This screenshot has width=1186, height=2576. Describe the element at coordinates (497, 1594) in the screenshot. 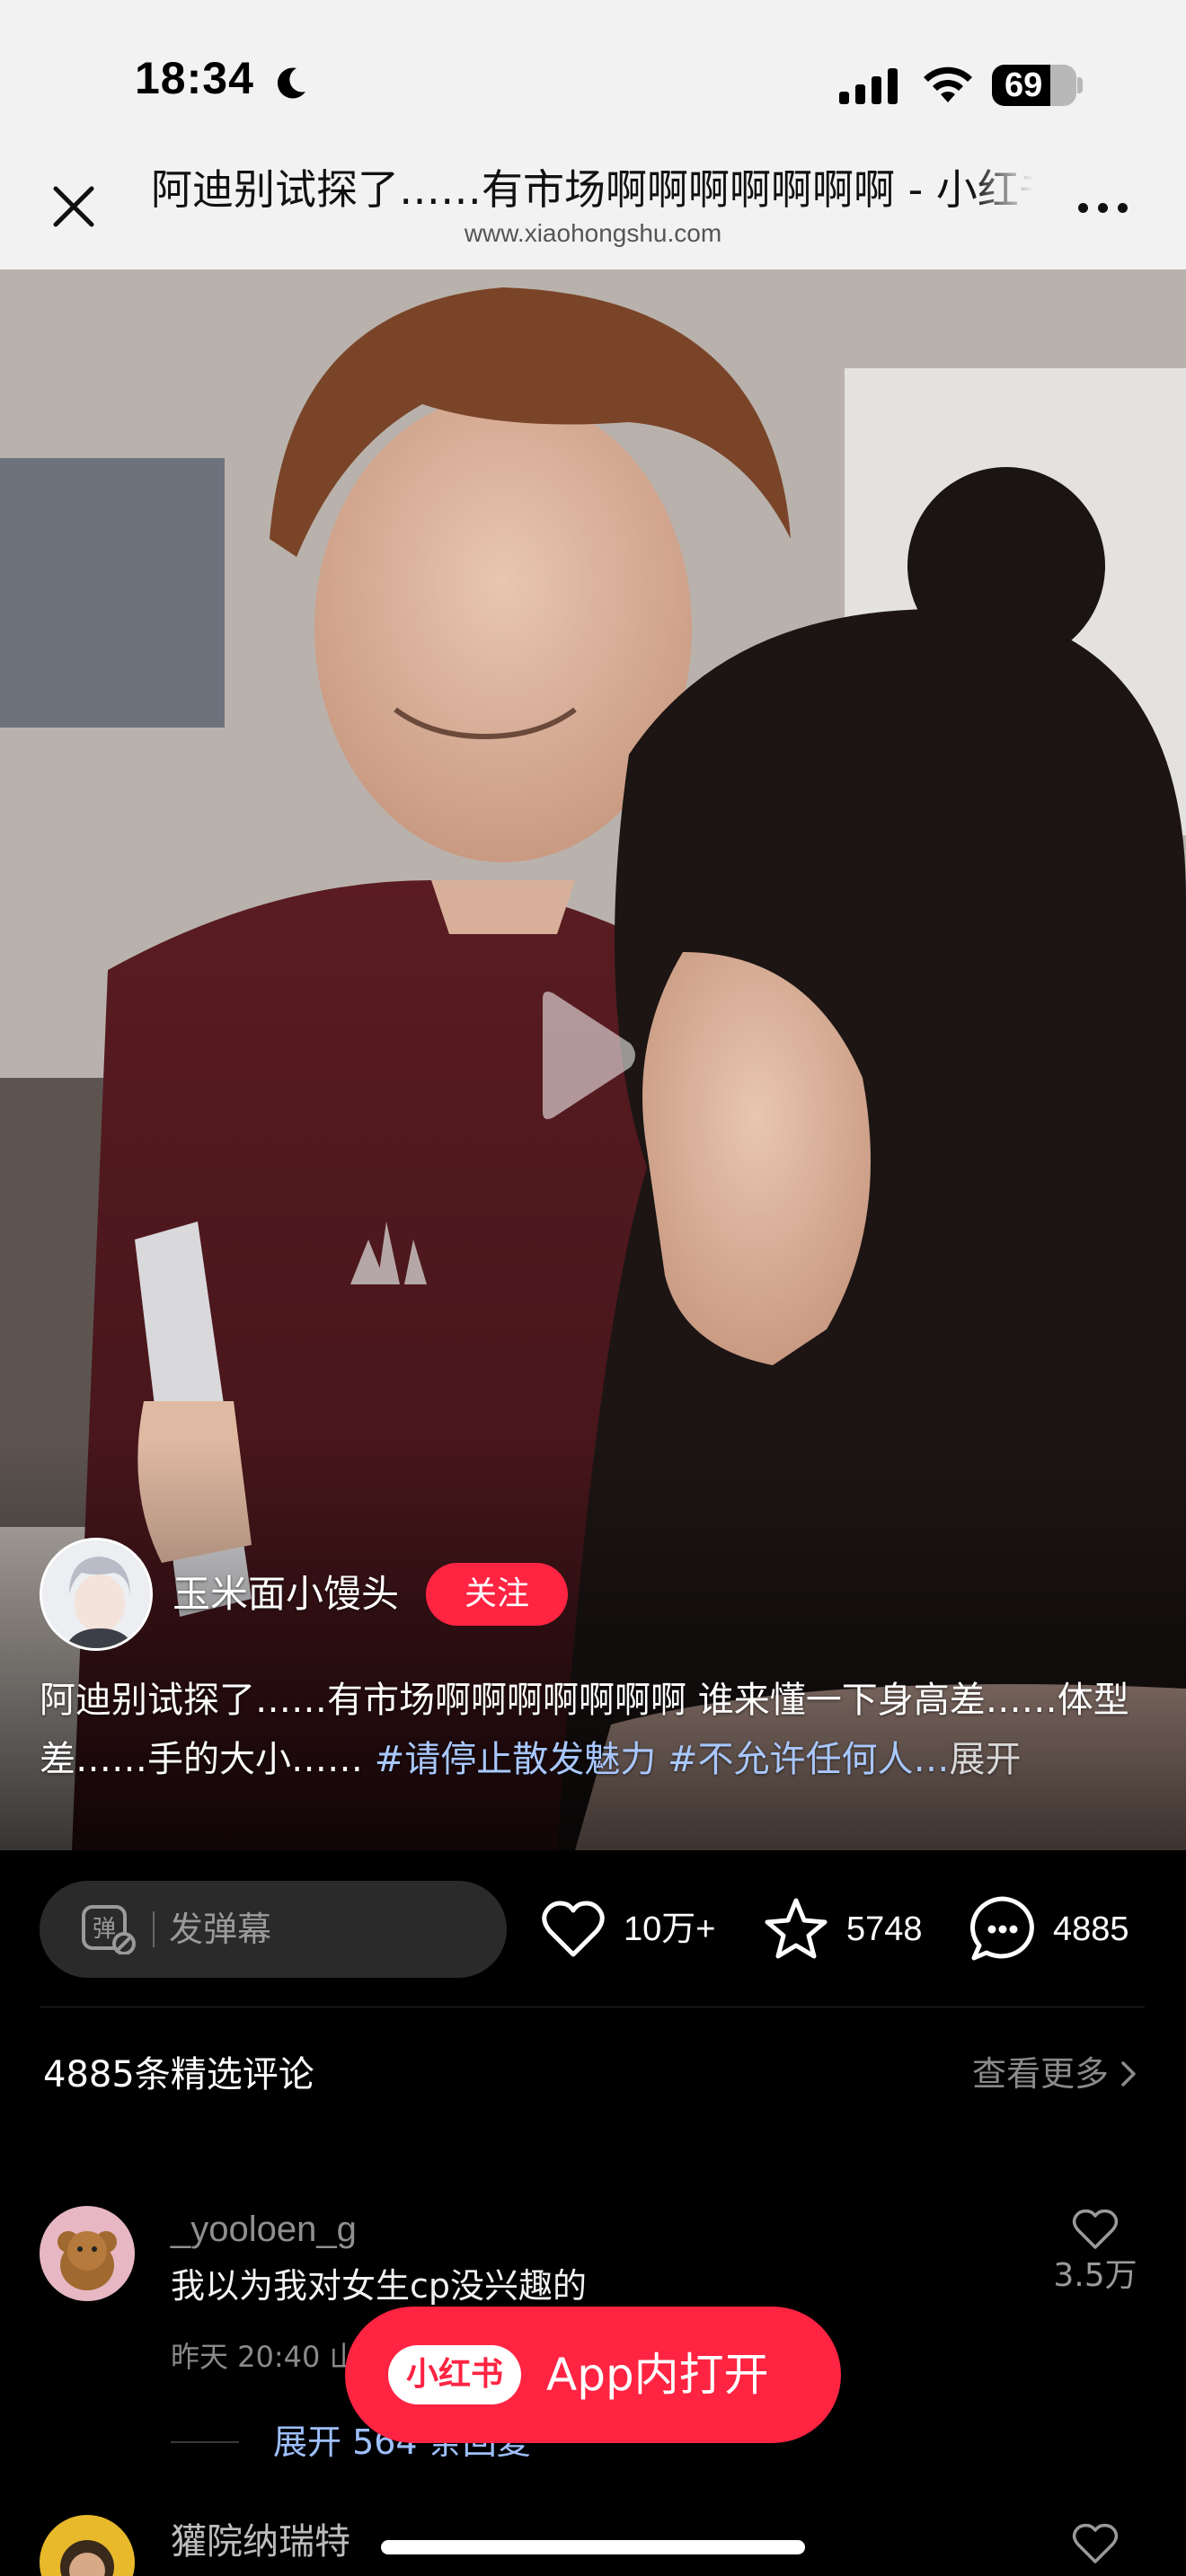

I see `follow-button: 关注` at that location.